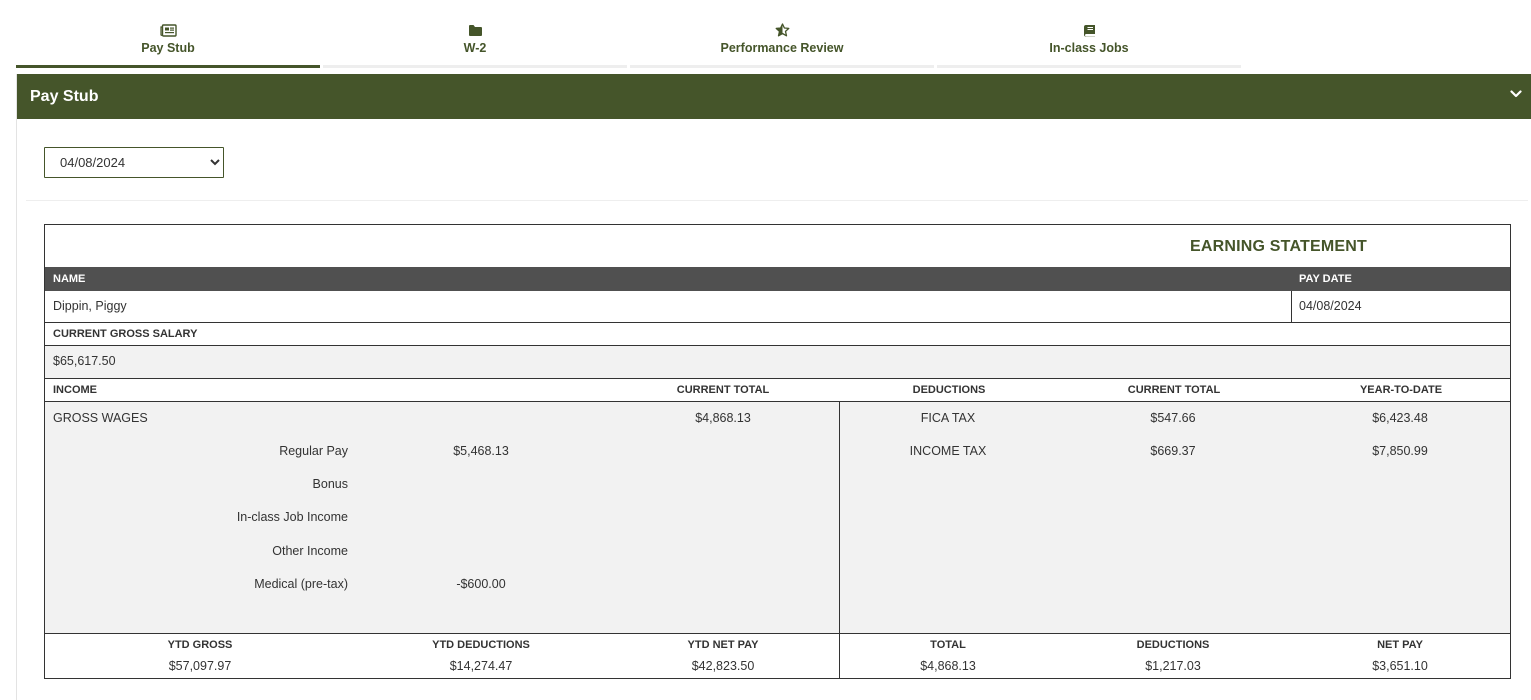  I want to click on divider, so click(777, 200).